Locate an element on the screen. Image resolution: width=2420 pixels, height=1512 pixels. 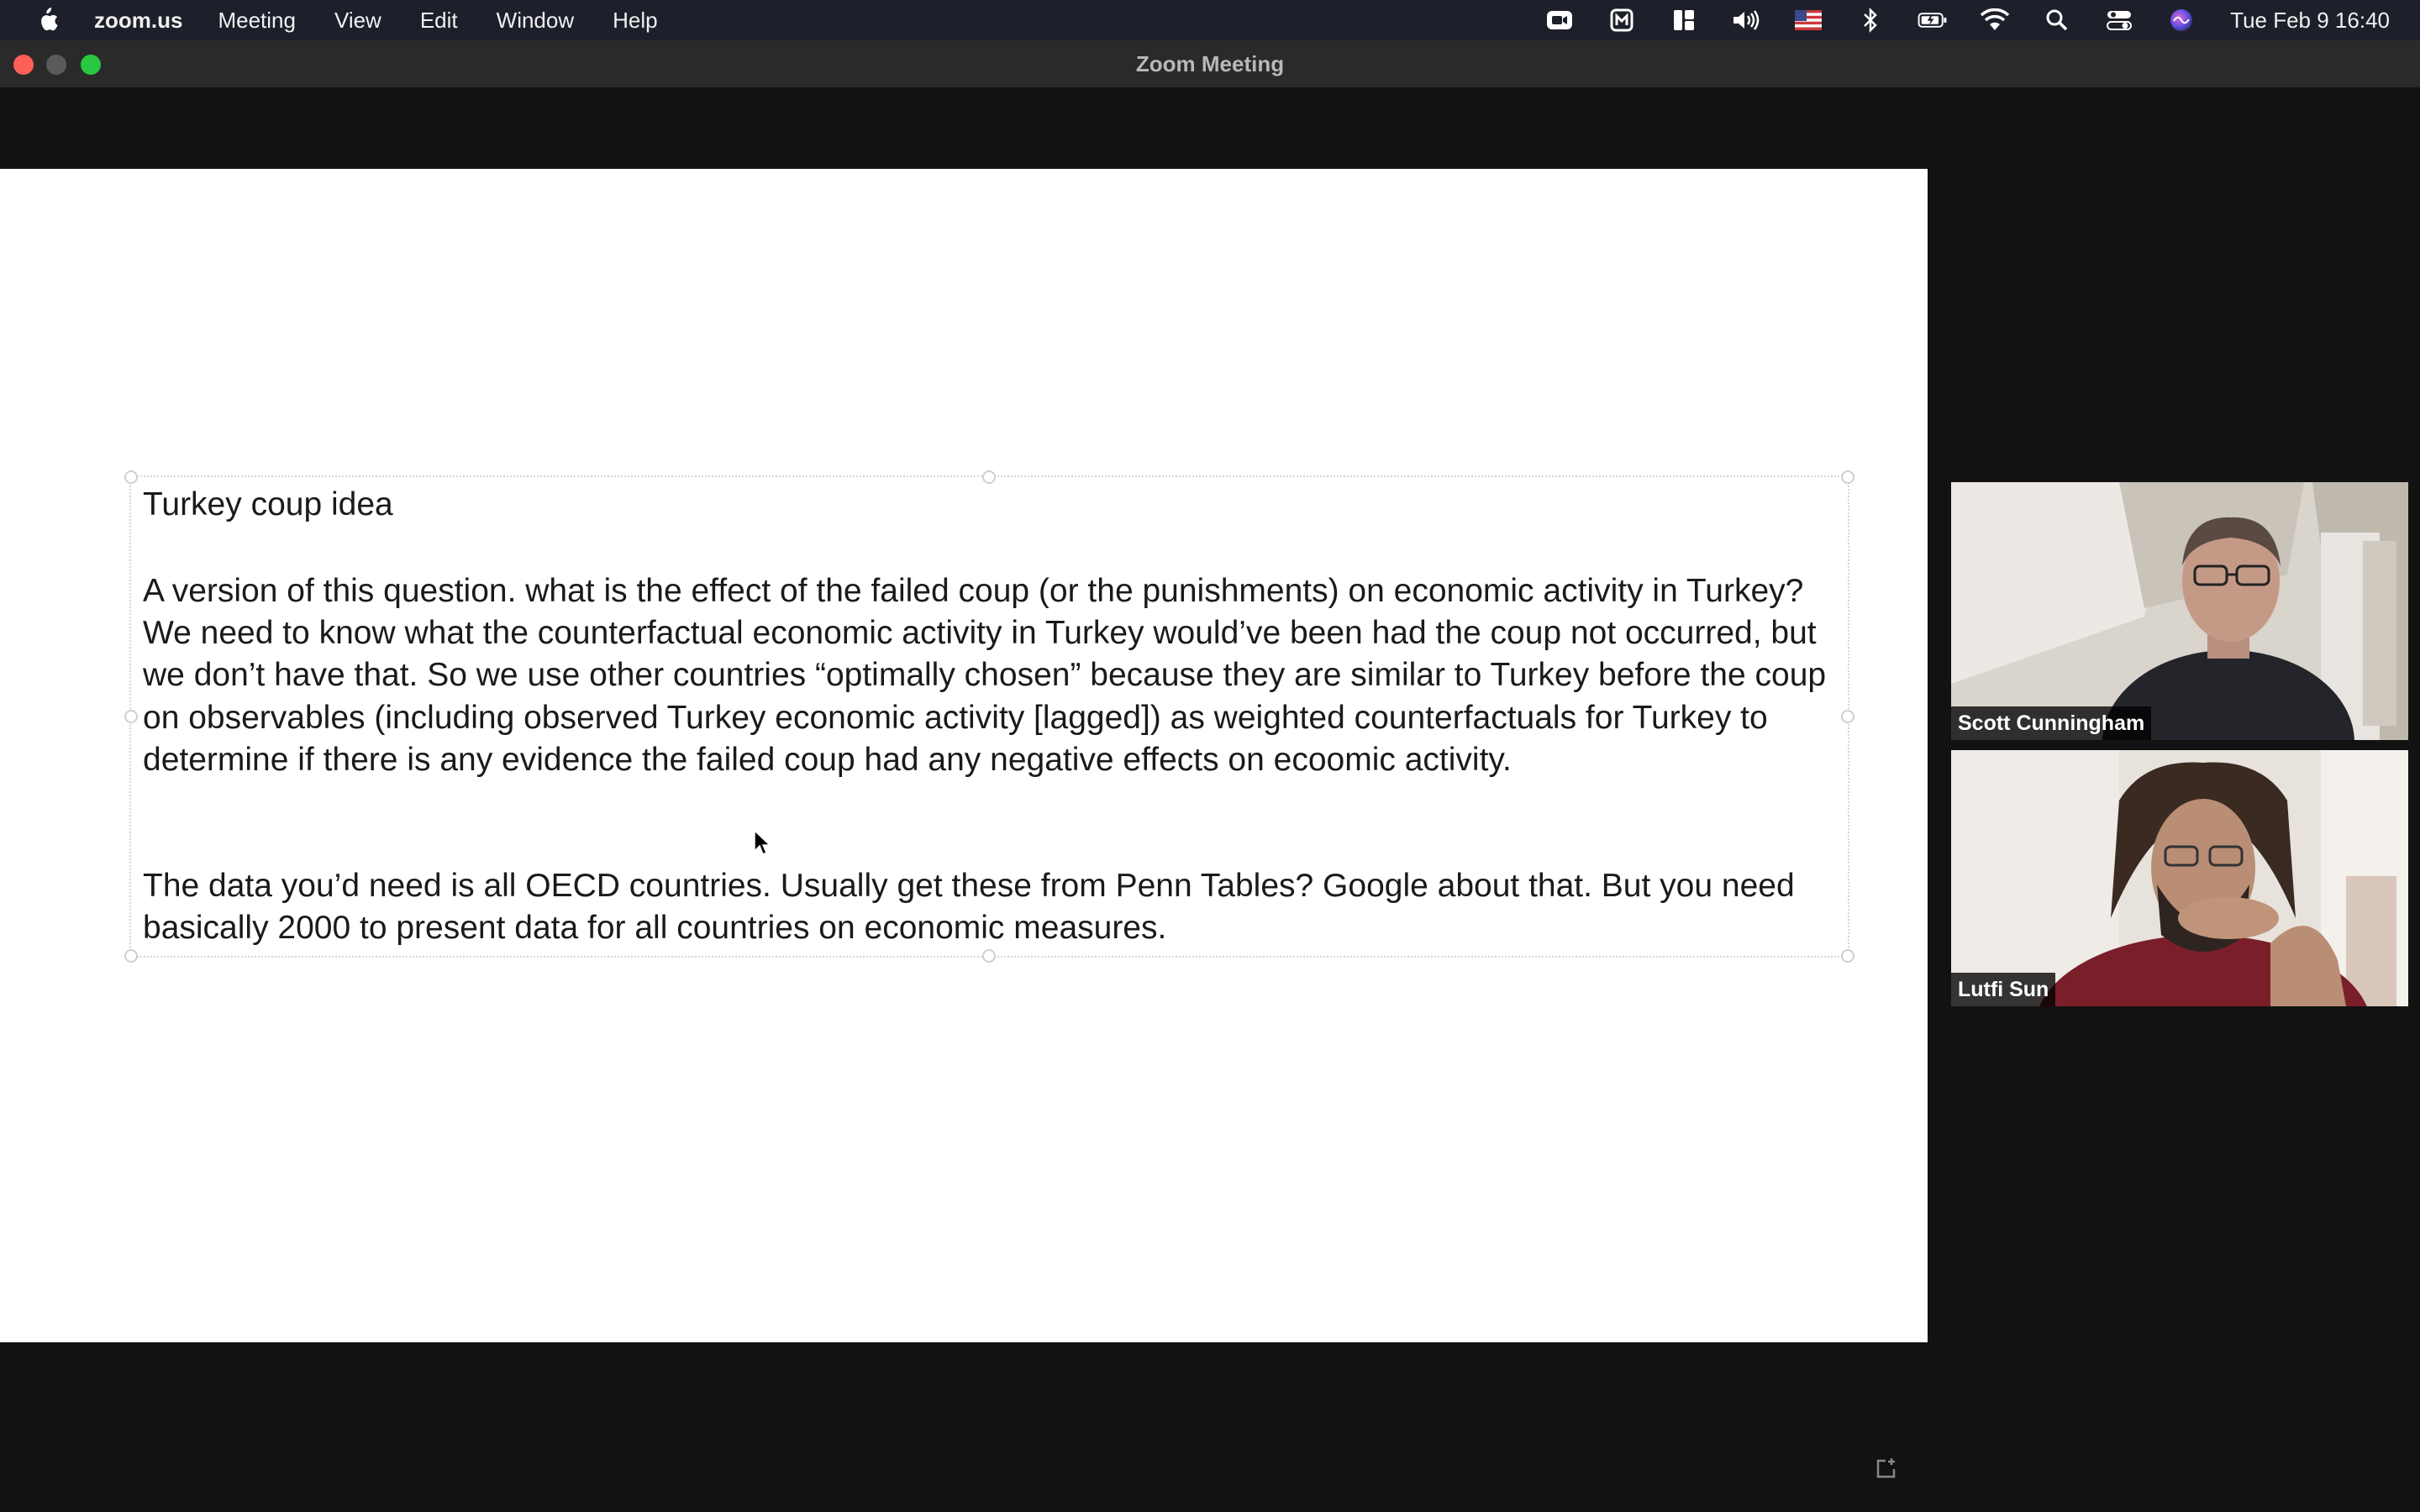
participant-video-scott is located at coordinates (2179, 611).